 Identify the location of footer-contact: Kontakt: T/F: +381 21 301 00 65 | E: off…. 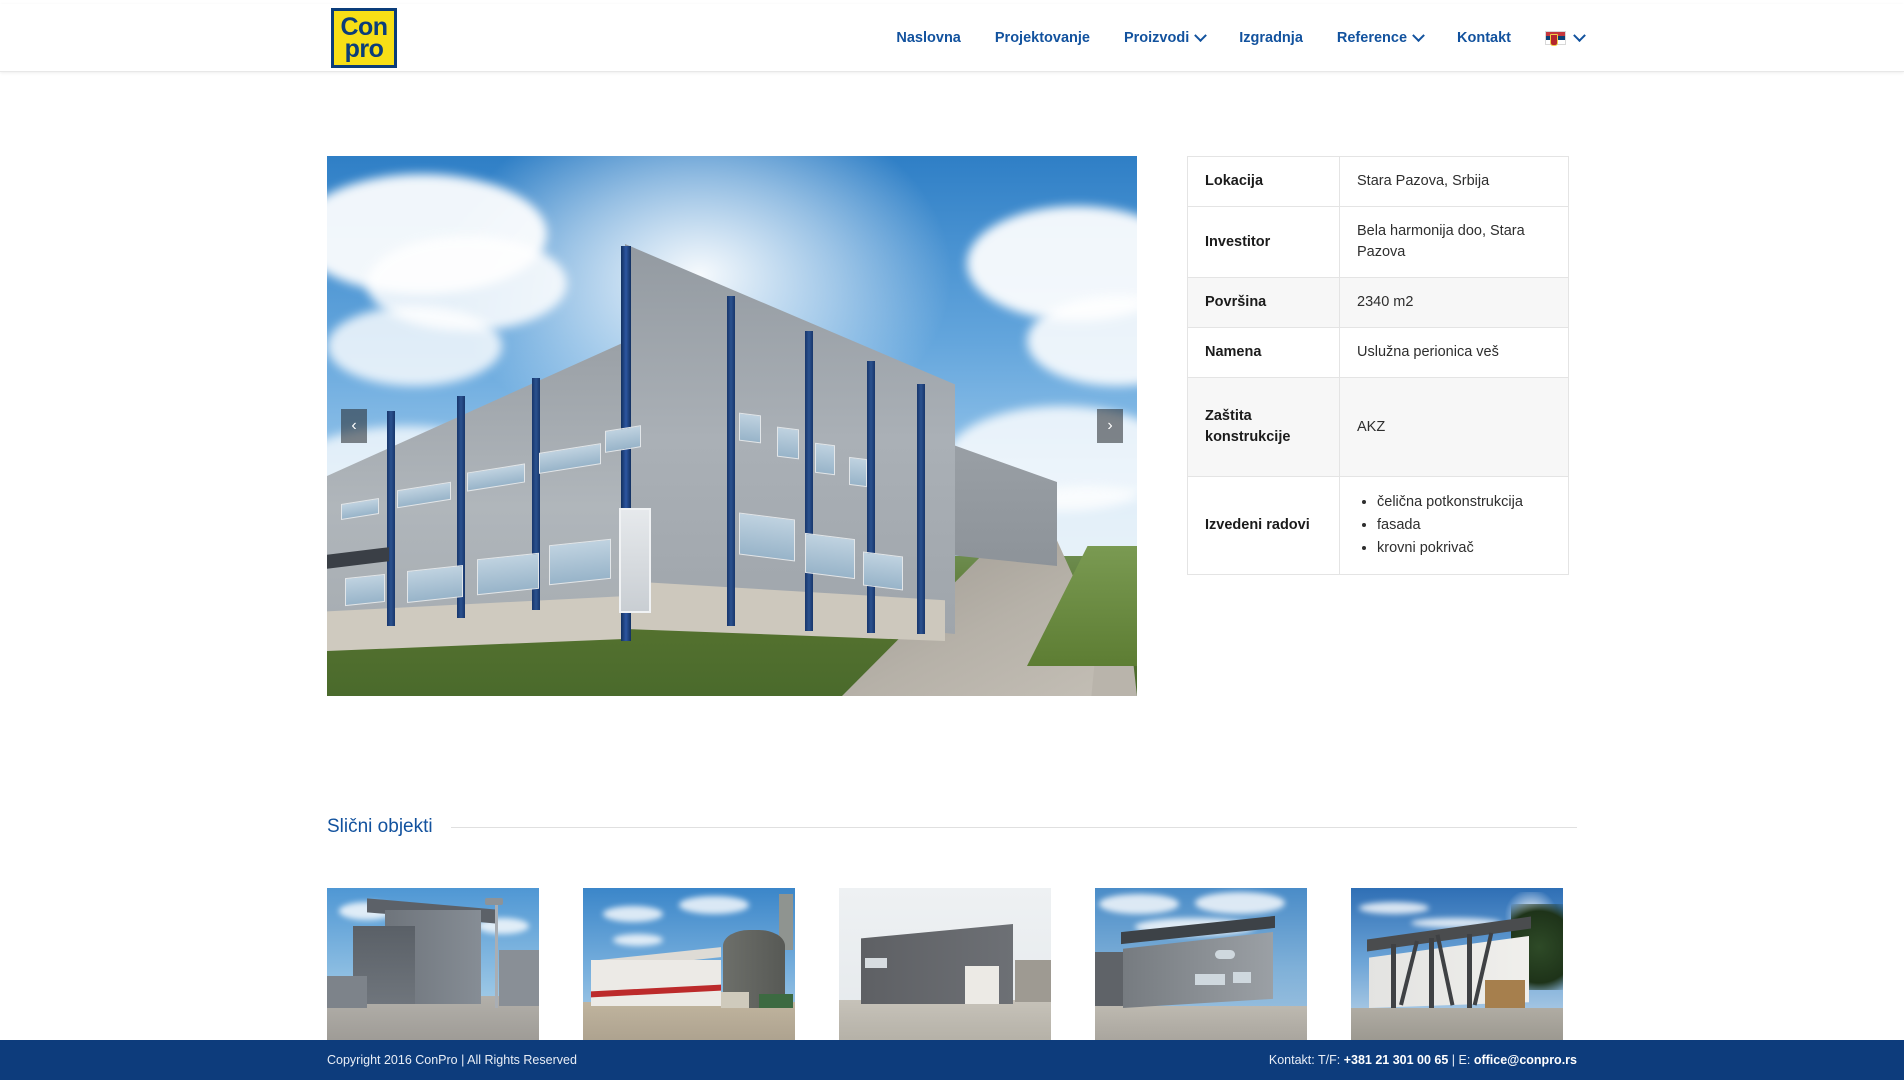
(1423, 1060).